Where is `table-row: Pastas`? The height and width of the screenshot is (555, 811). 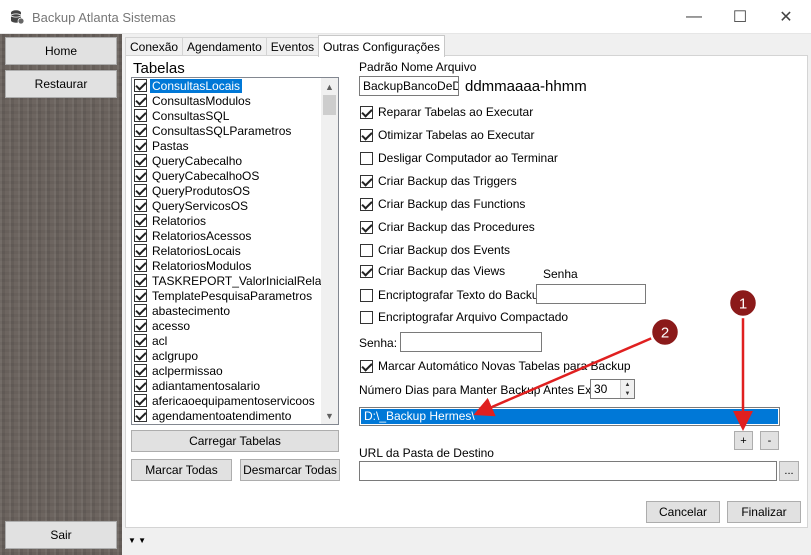 table-row: Pastas is located at coordinates (227, 145).